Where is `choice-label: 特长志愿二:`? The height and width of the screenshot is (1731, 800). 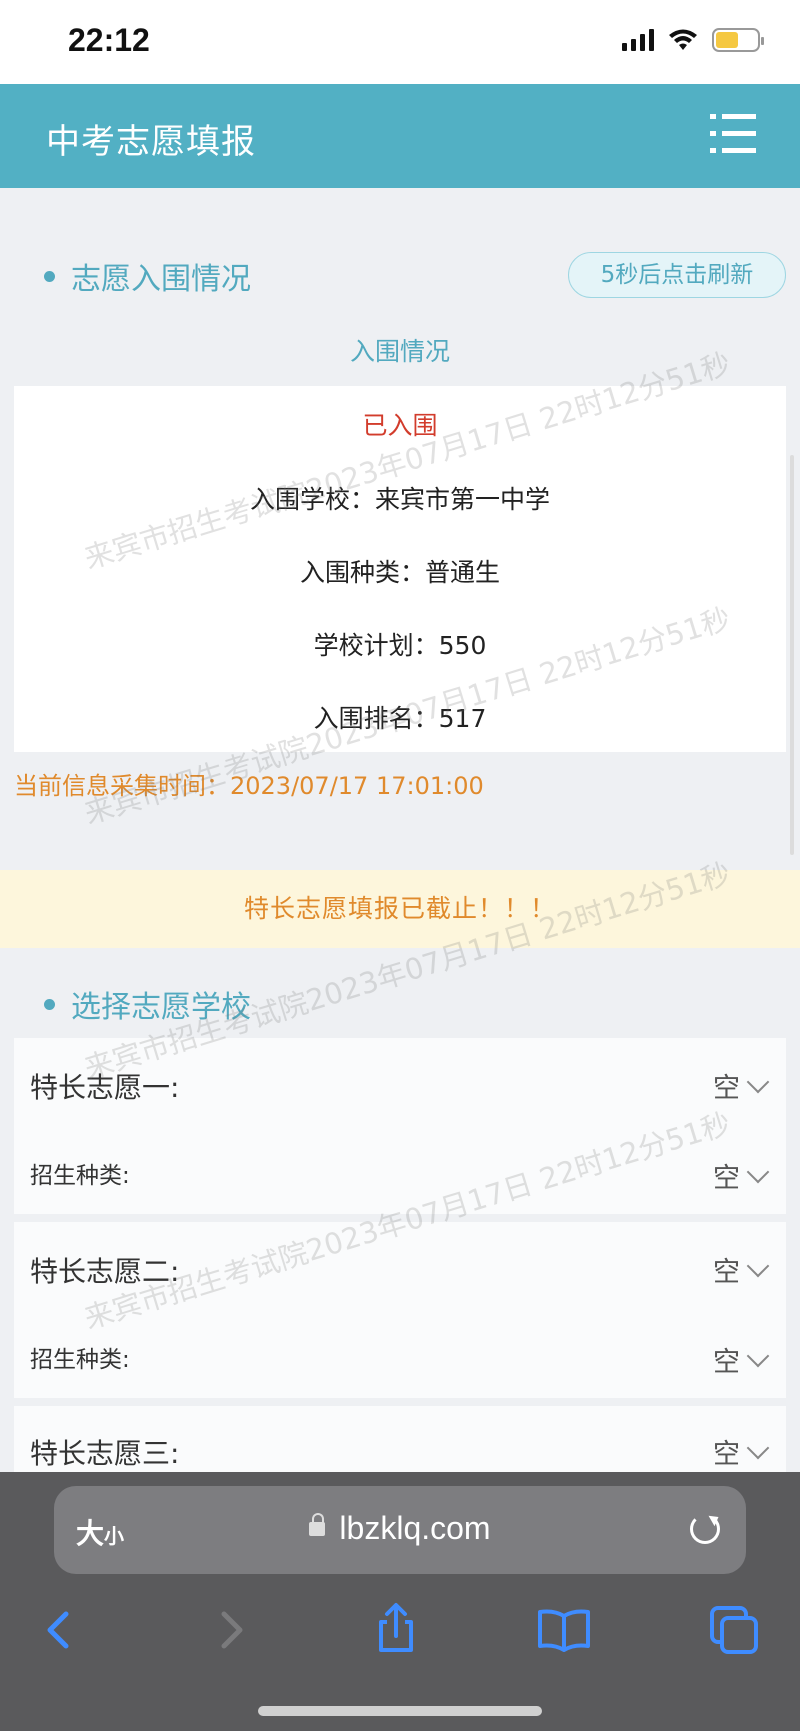
choice-label: 特长志愿二: is located at coordinates (105, 1271).